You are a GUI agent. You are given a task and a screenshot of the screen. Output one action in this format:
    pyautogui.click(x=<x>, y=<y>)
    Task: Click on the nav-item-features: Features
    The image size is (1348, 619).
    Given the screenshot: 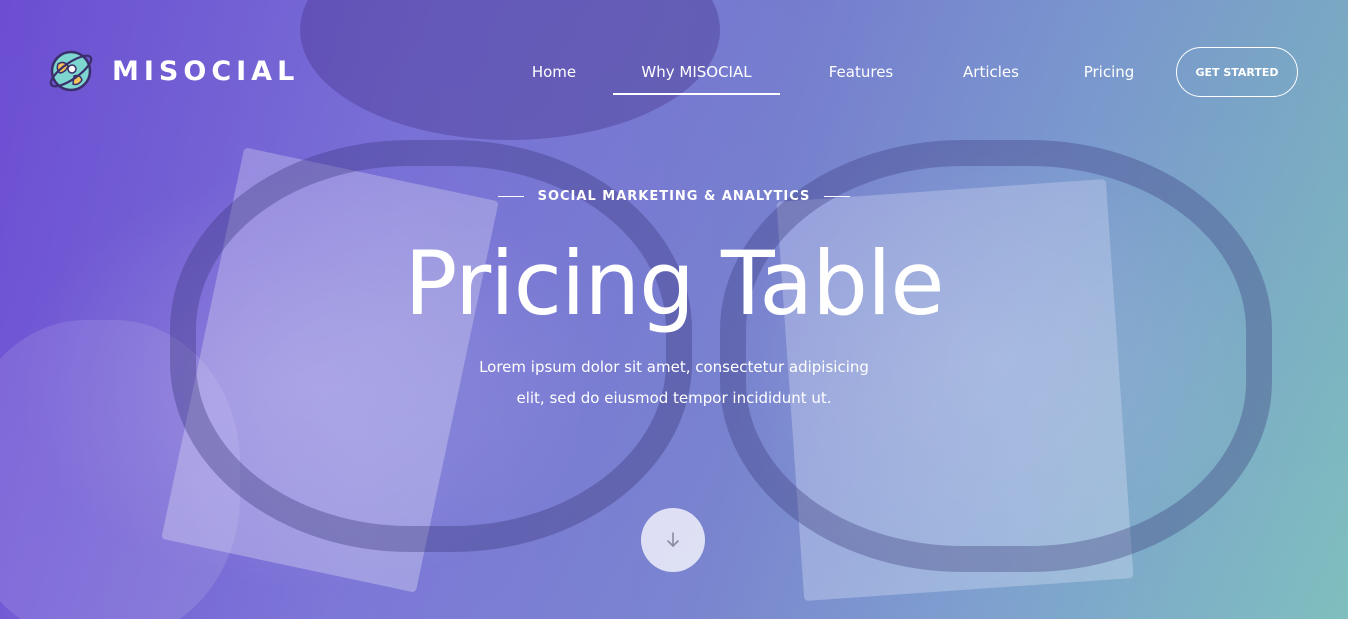 What is the action you would take?
    pyautogui.click(x=861, y=72)
    